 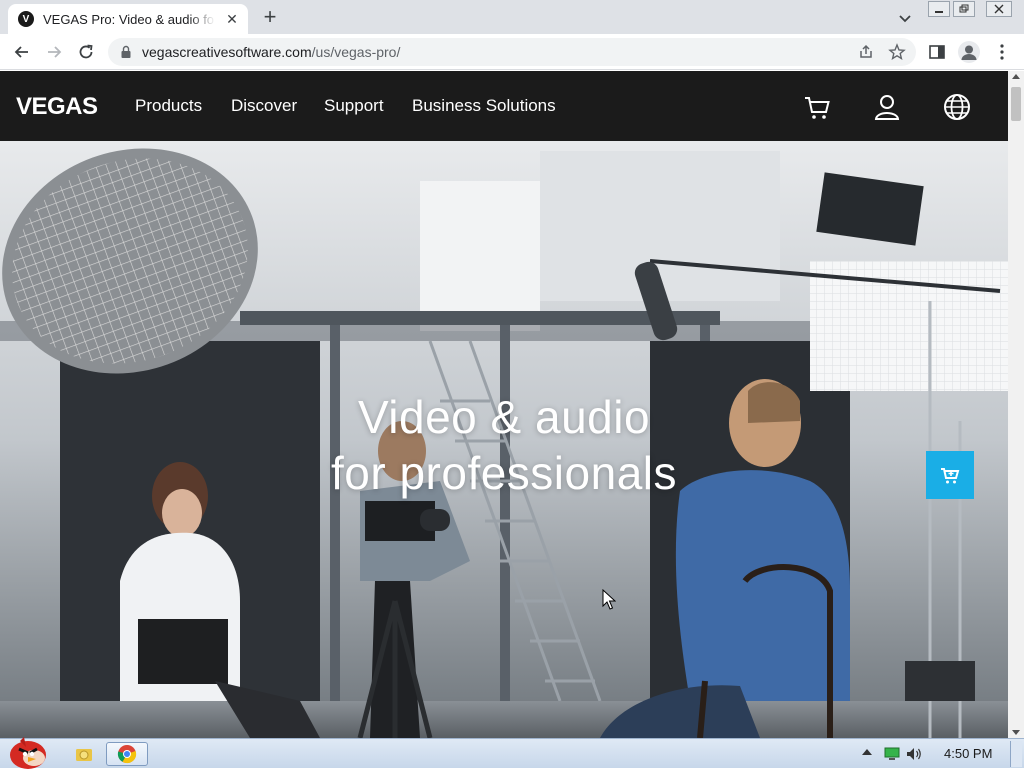 What do you see at coordinates (270, 18) in the screenshot?
I see `new-tab-plus-icon: +` at bounding box center [270, 18].